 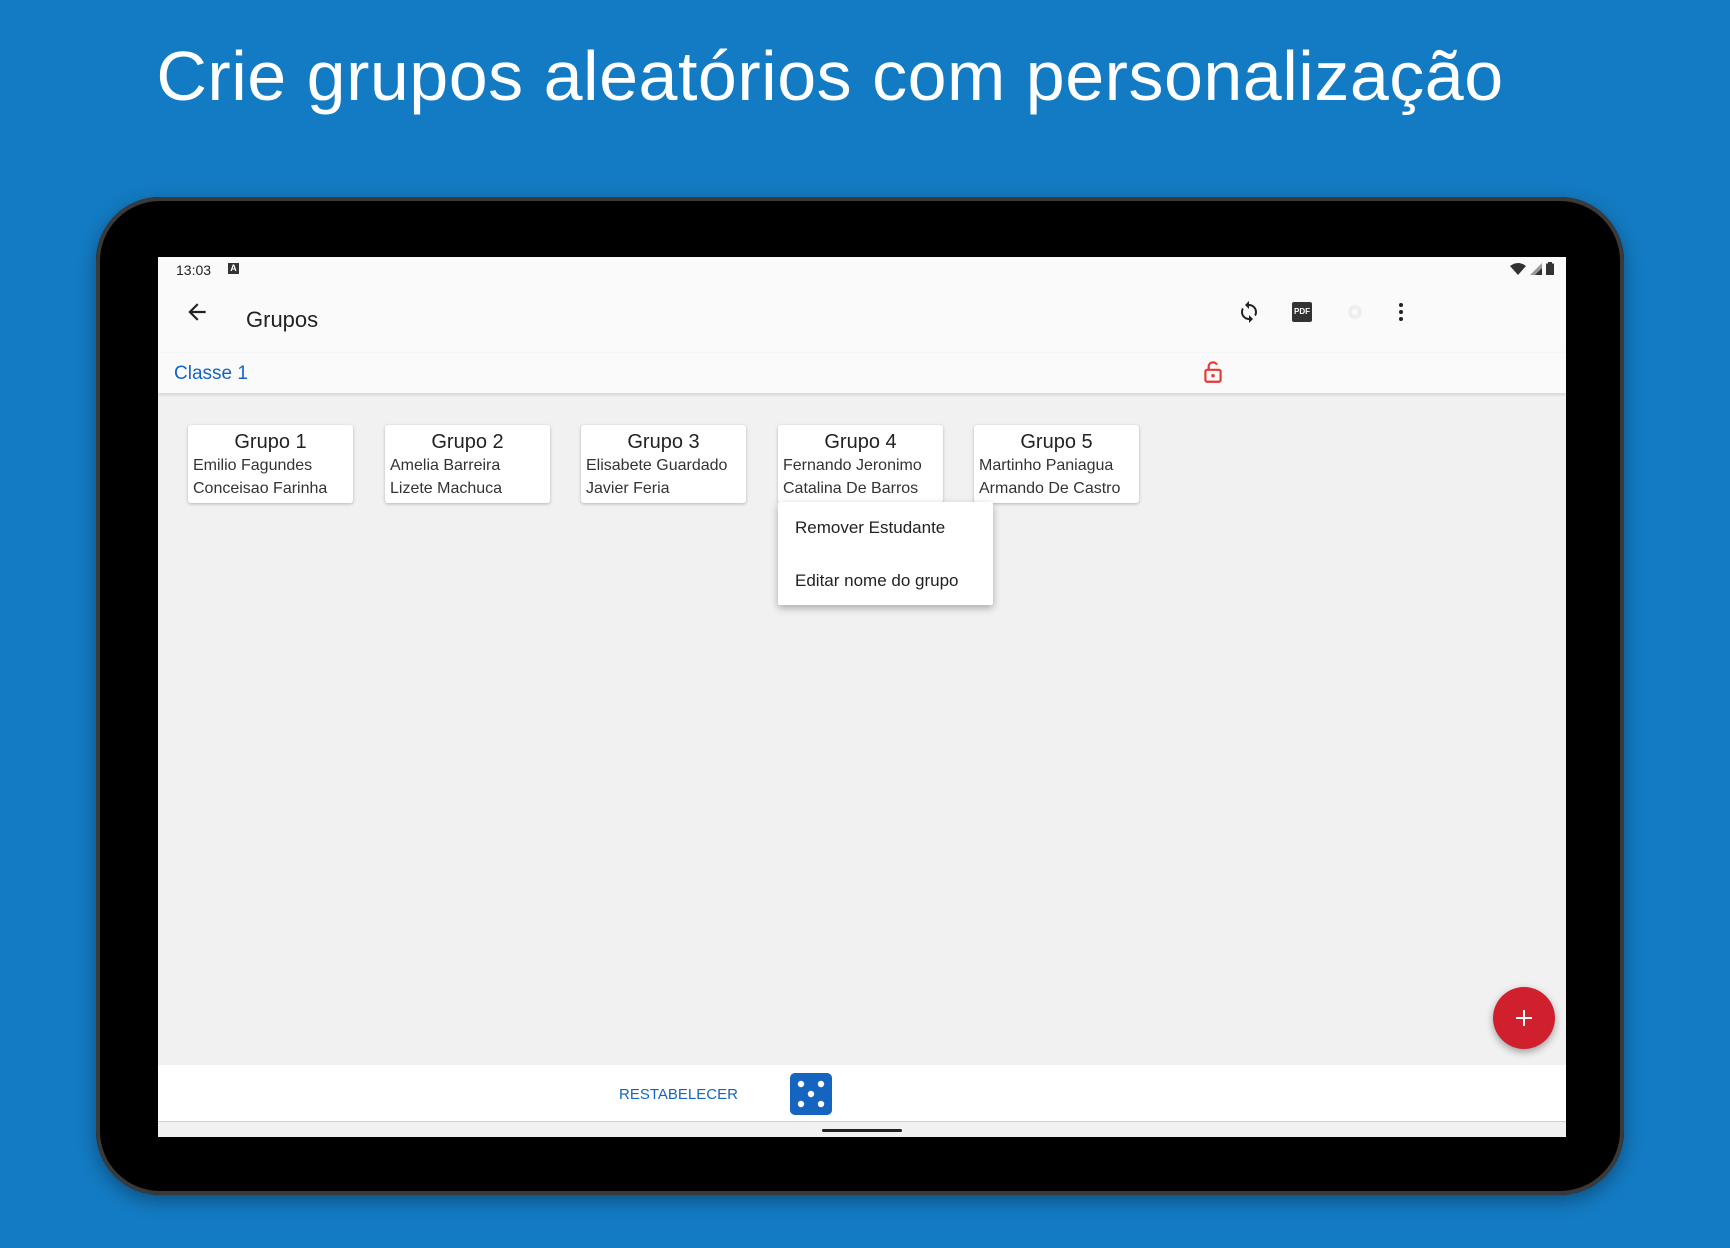 What do you see at coordinates (862, 1130) in the screenshot?
I see `gesture-nav-bar` at bounding box center [862, 1130].